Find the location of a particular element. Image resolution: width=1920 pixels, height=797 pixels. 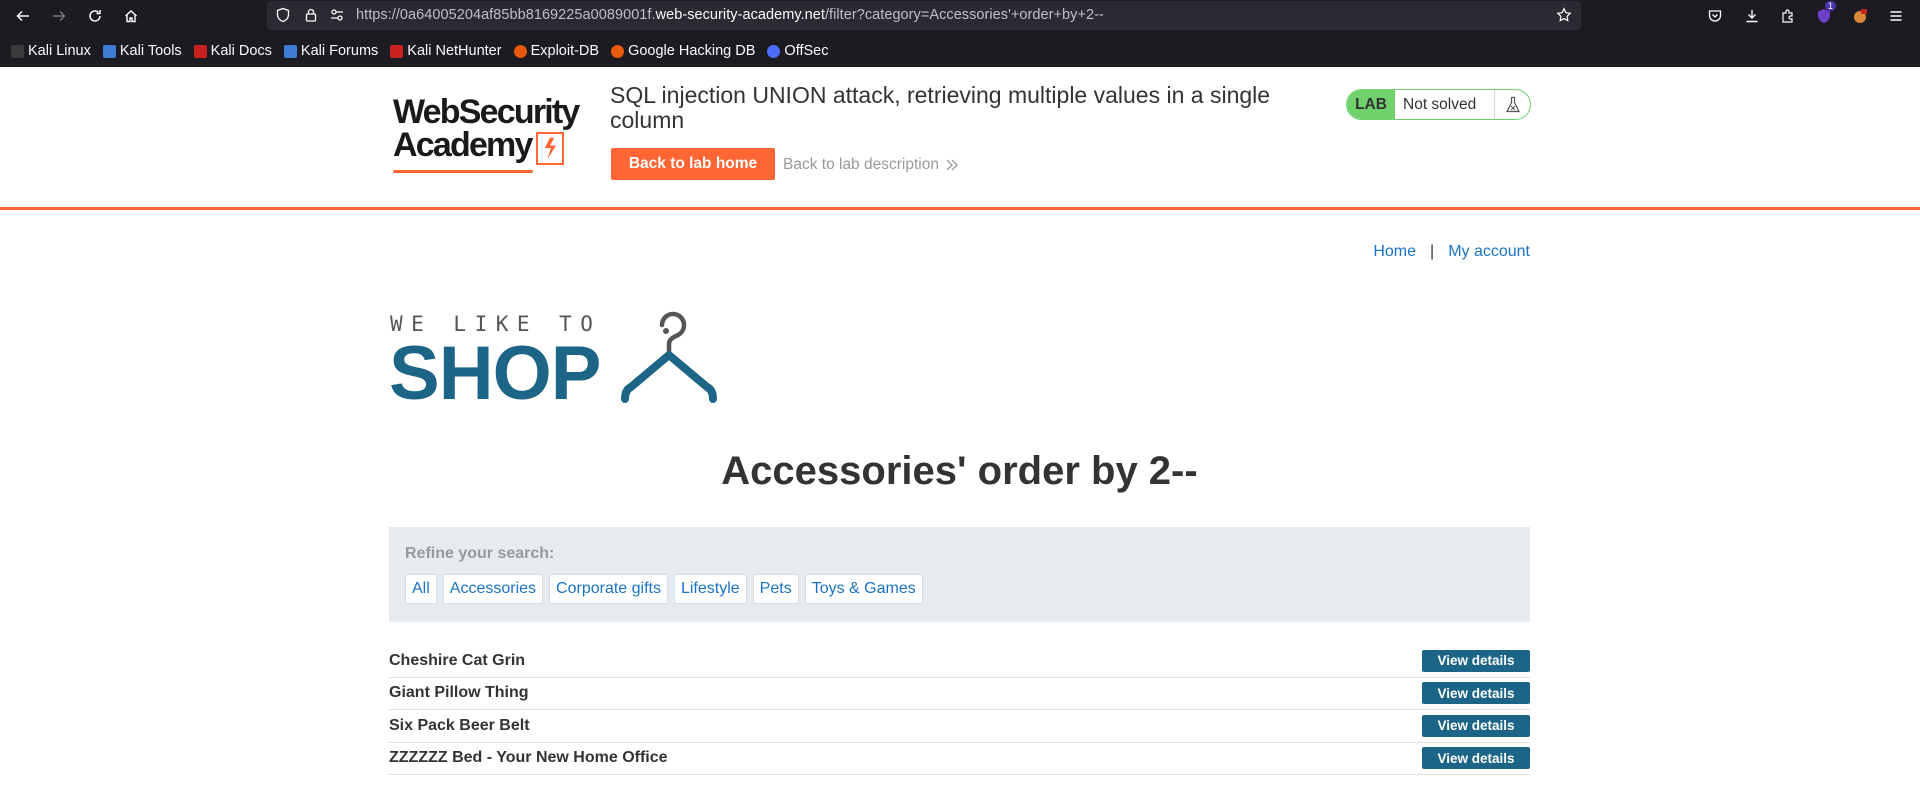

shop-logo-word: SHOP is located at coordinates (495, 373).